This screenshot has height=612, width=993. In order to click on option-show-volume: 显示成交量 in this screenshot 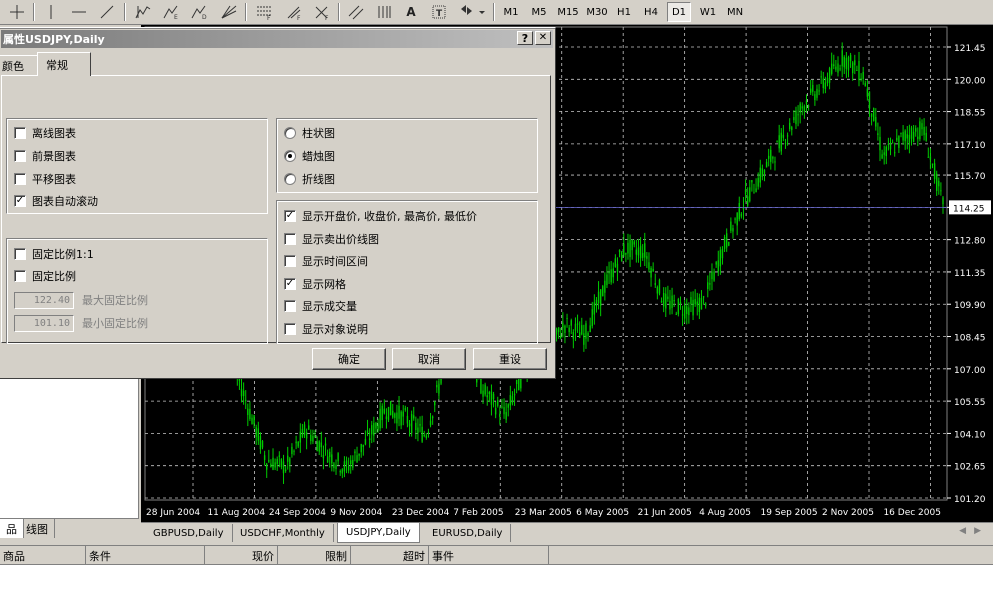, I will do `click(320, 306)`.